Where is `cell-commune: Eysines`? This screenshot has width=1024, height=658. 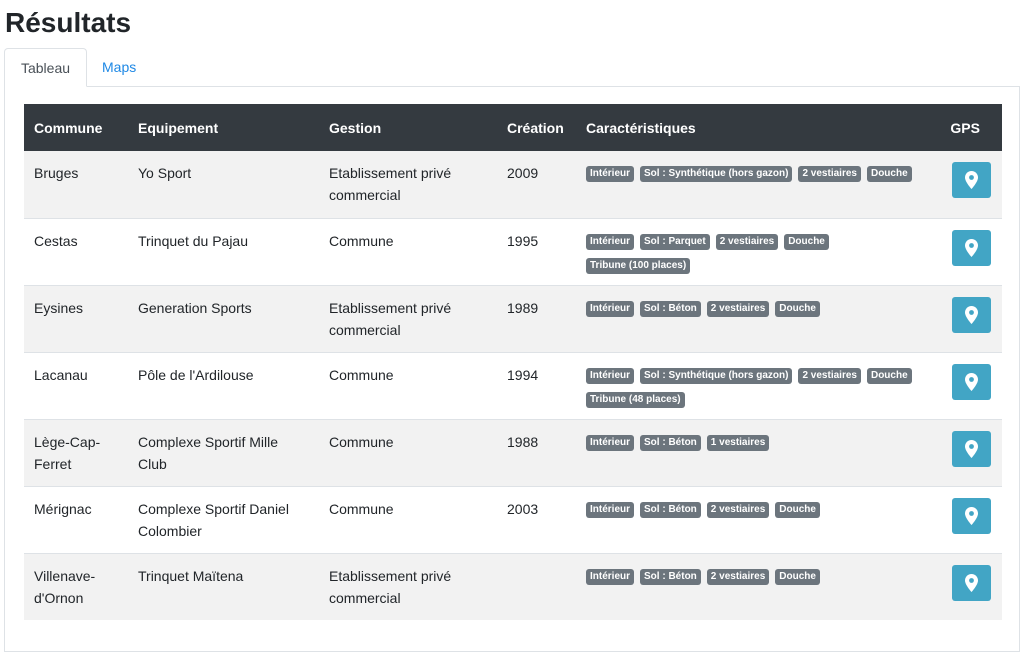
cell-commune: Eysines is located at coordinates (76, 318).